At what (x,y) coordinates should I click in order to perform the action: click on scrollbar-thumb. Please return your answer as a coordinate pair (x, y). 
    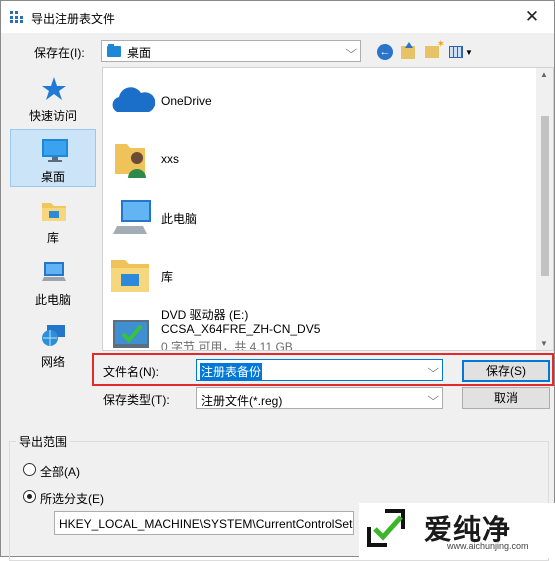
    Looking at the image, I should click on (545, 196).